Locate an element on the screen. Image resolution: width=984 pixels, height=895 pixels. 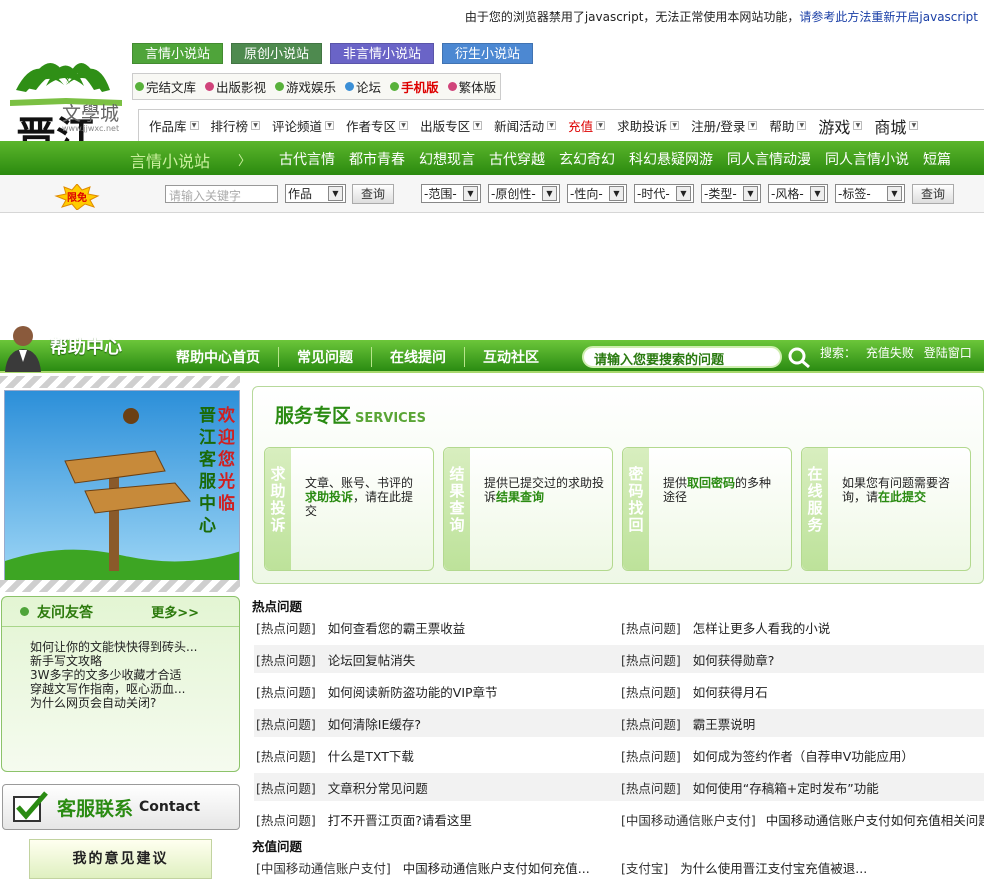
filter-tag-select: -标签- ▼ is located at coordinates (870, 193).